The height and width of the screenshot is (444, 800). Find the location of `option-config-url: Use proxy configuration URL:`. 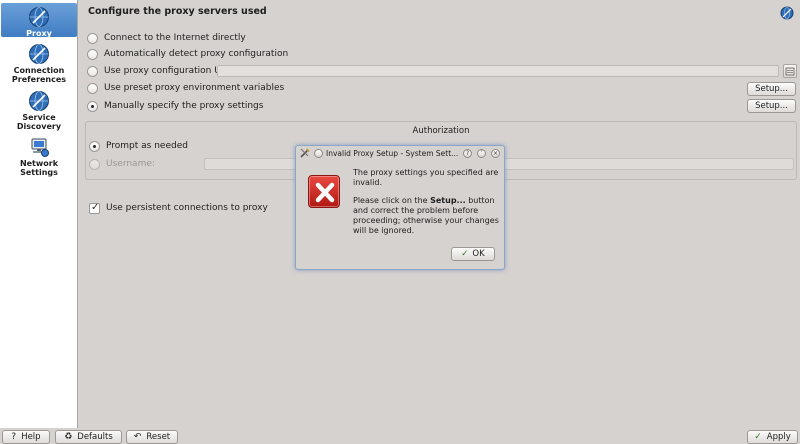

option-config-url: Use proxy configuration URL: is located at coordinates (161, 71).